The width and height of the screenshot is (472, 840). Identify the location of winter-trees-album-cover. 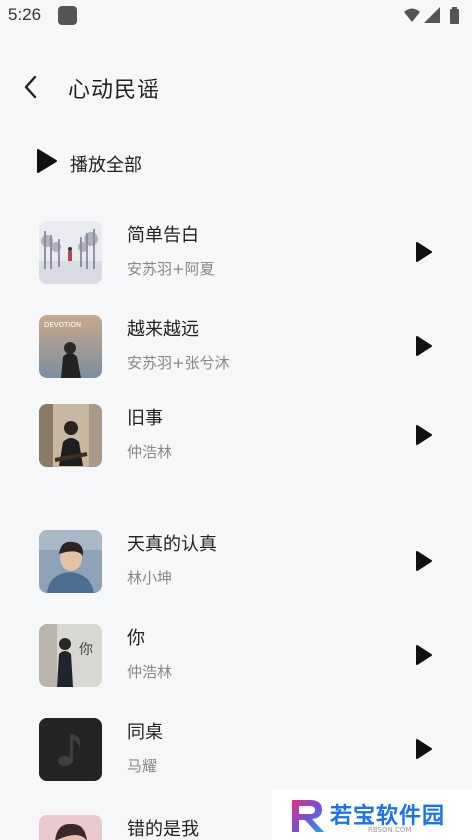
(70, 252).